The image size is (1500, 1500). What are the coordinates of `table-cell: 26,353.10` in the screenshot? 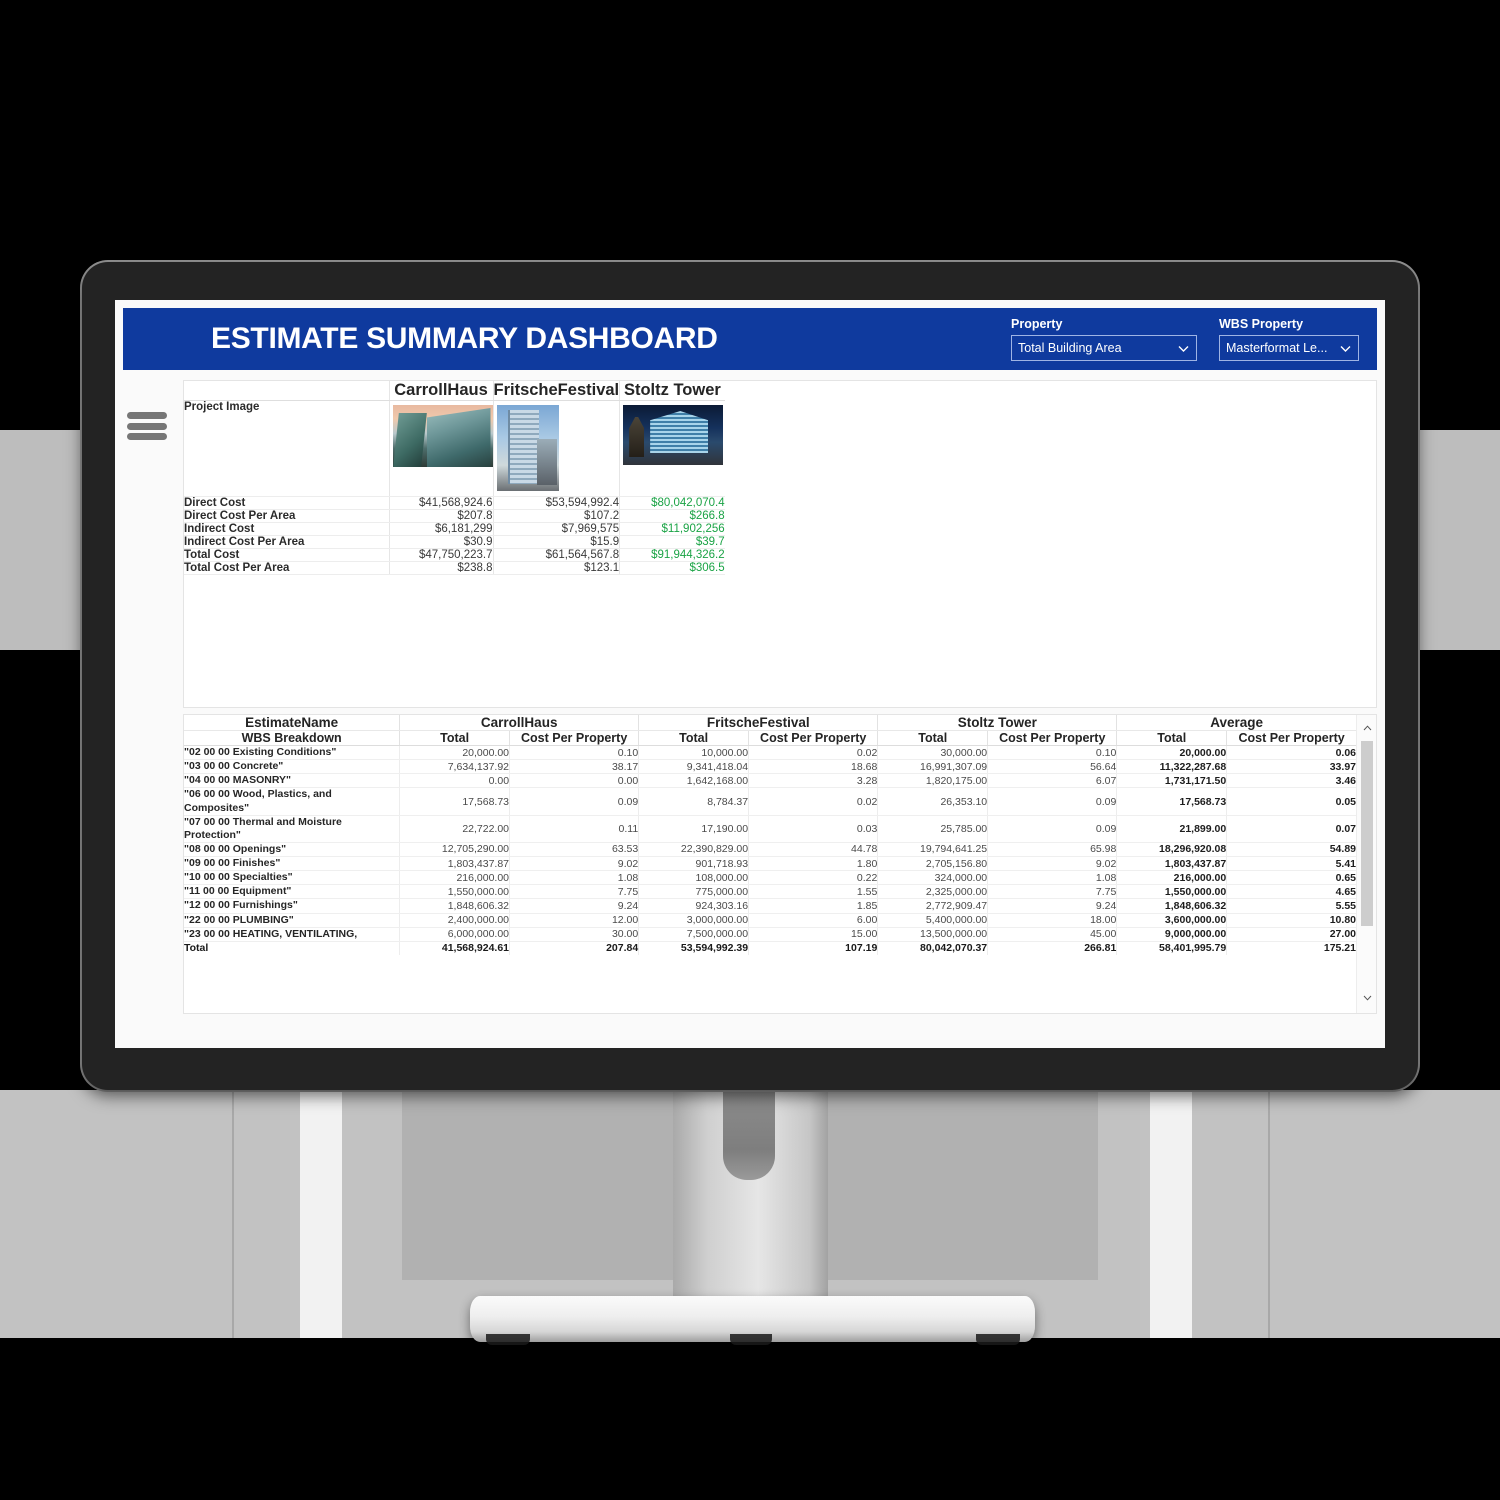 It's located at (932, 801).